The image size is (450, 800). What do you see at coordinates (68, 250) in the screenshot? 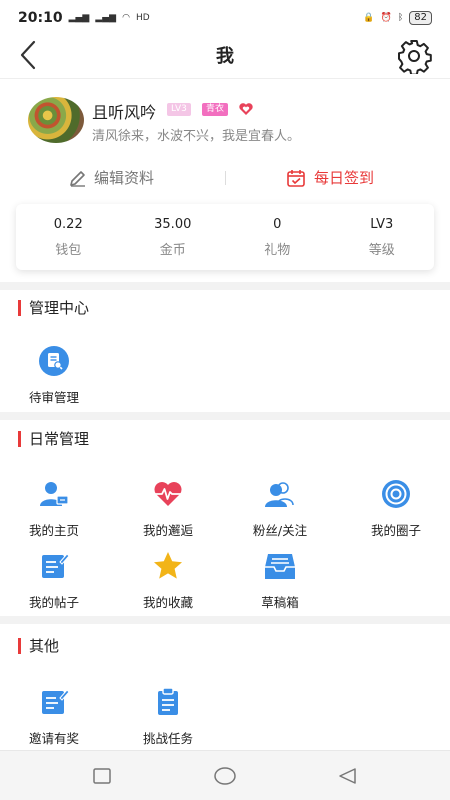
I see `stat-label: 钱包` at bounding box center [68, 250].